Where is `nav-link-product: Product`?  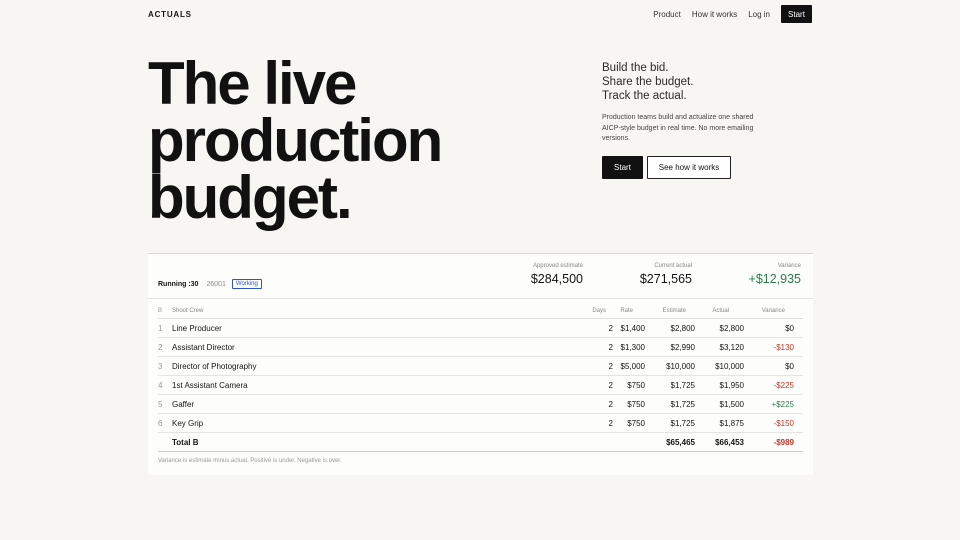 nav-link-product: Product is located at coordinates (667, 14).